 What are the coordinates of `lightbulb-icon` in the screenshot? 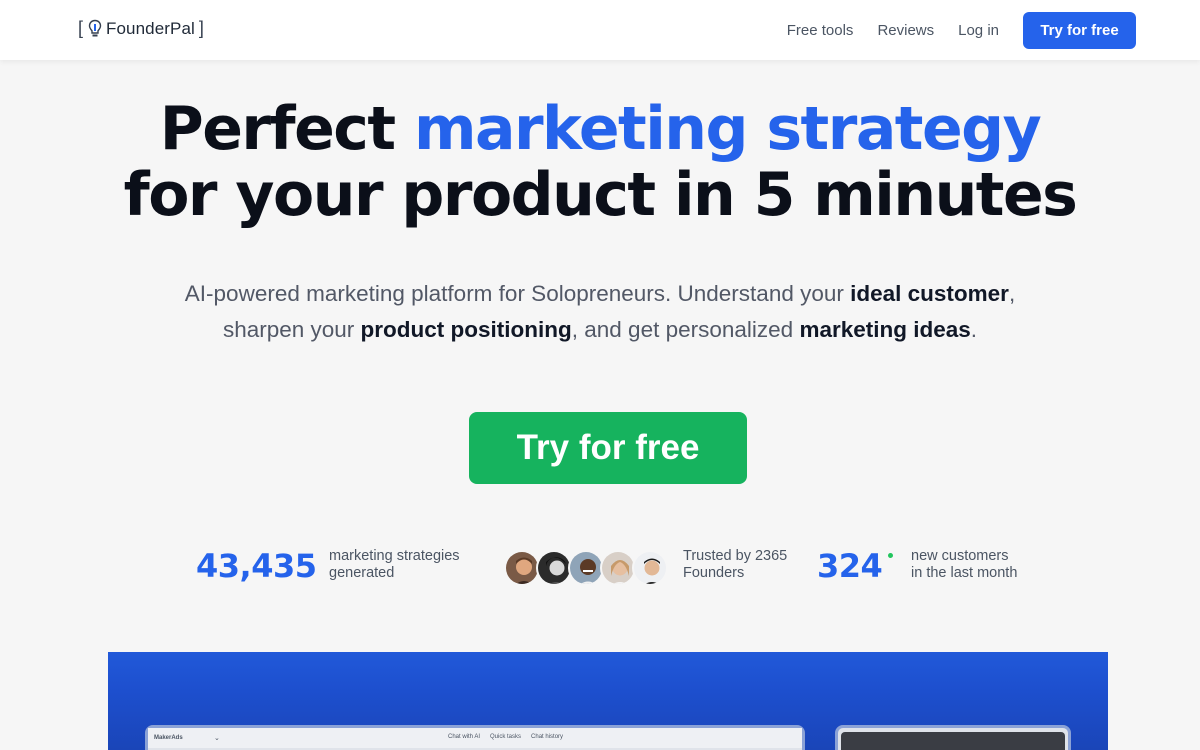 It's located at (95, 27).